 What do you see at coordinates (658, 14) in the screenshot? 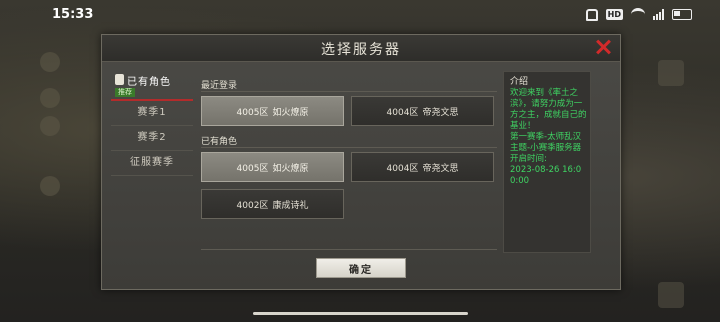
I see `signal-icon` at bounding box center [658, 14].